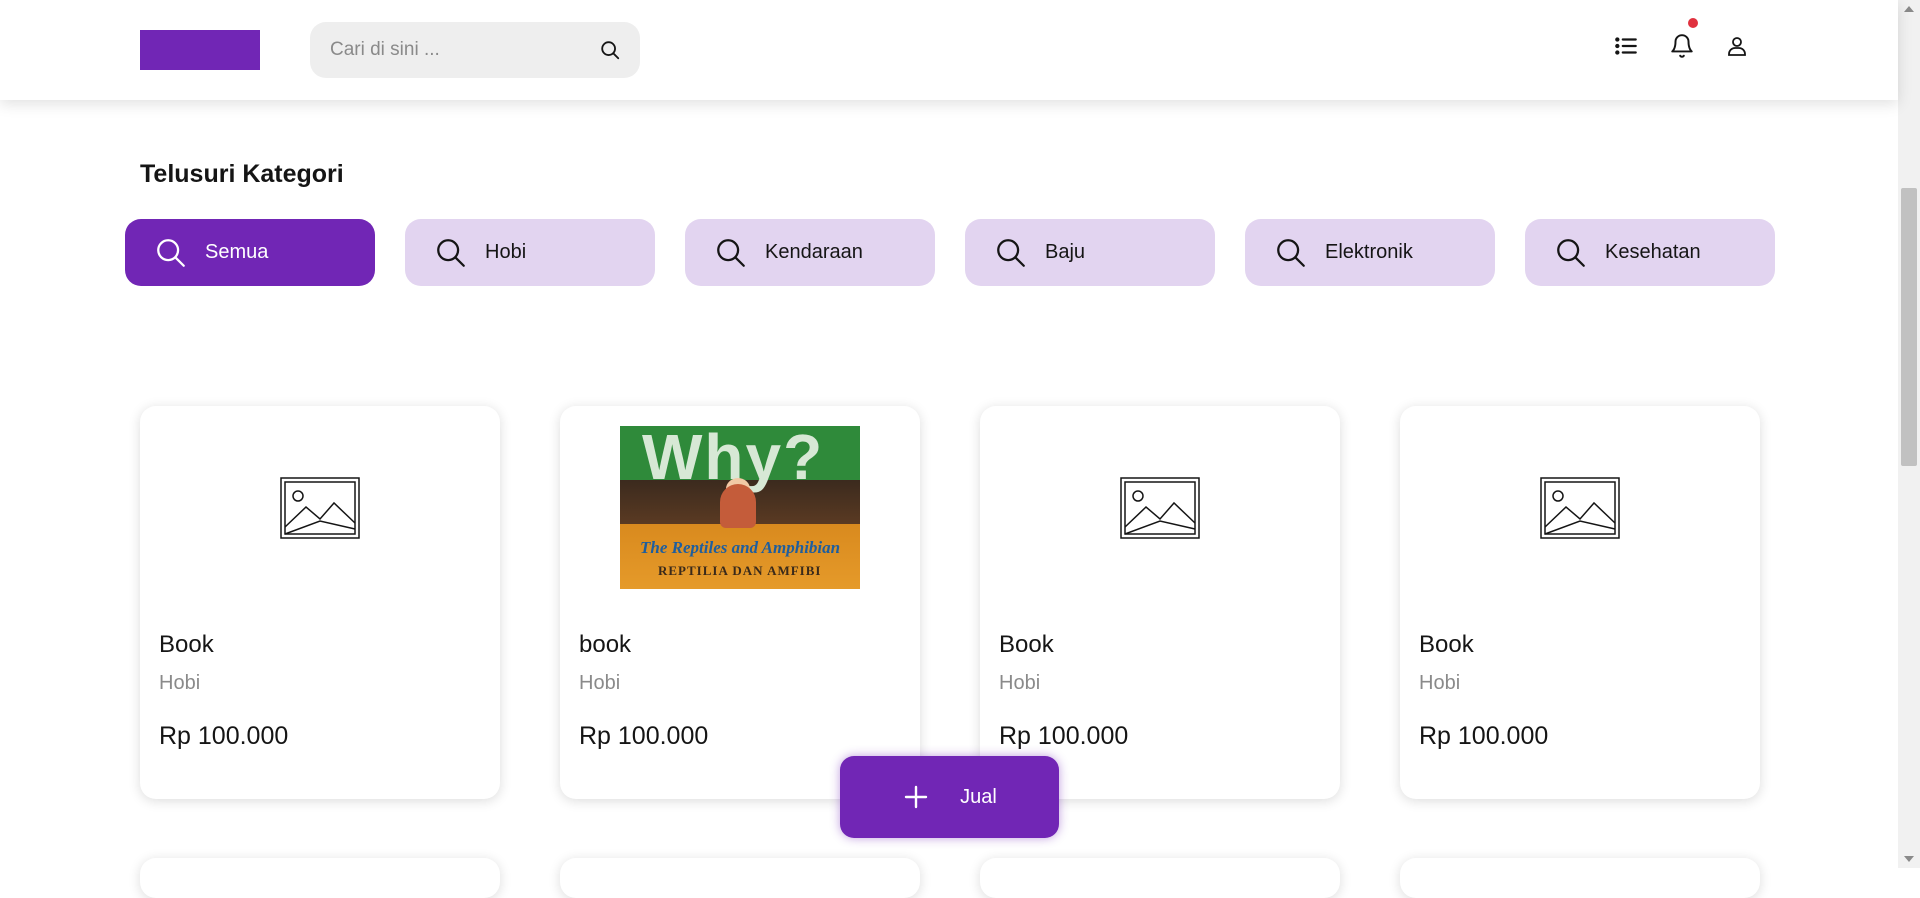 This screenshot has width=1920, height=898. Describe the element at coordinates (242, 174) in the screenshot. I see `section-title: Telusuri Kategori` at that location.